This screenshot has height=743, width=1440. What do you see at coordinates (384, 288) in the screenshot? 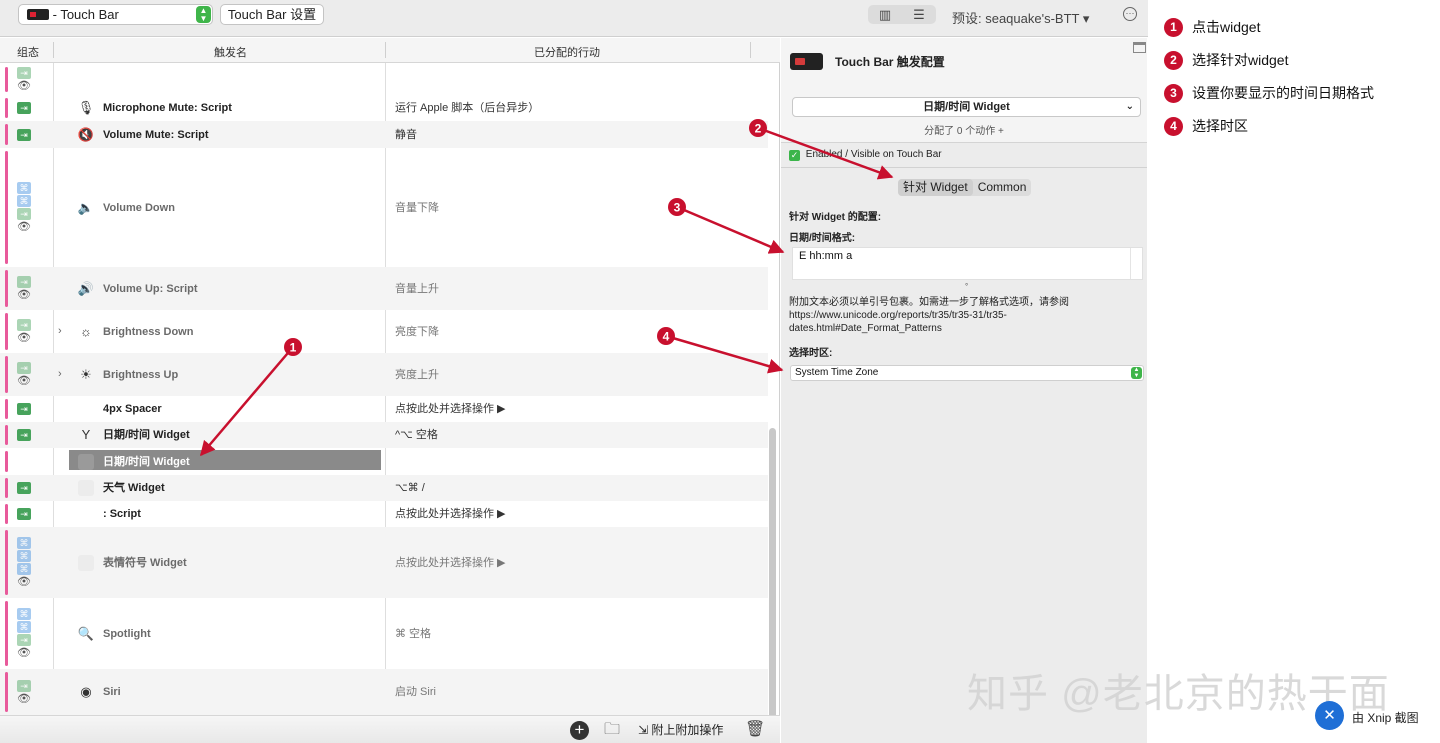
I see `table-row: ⇥ 👁 🔊 Volume Up: Script 音量上升` at bounding box center [384, 288].